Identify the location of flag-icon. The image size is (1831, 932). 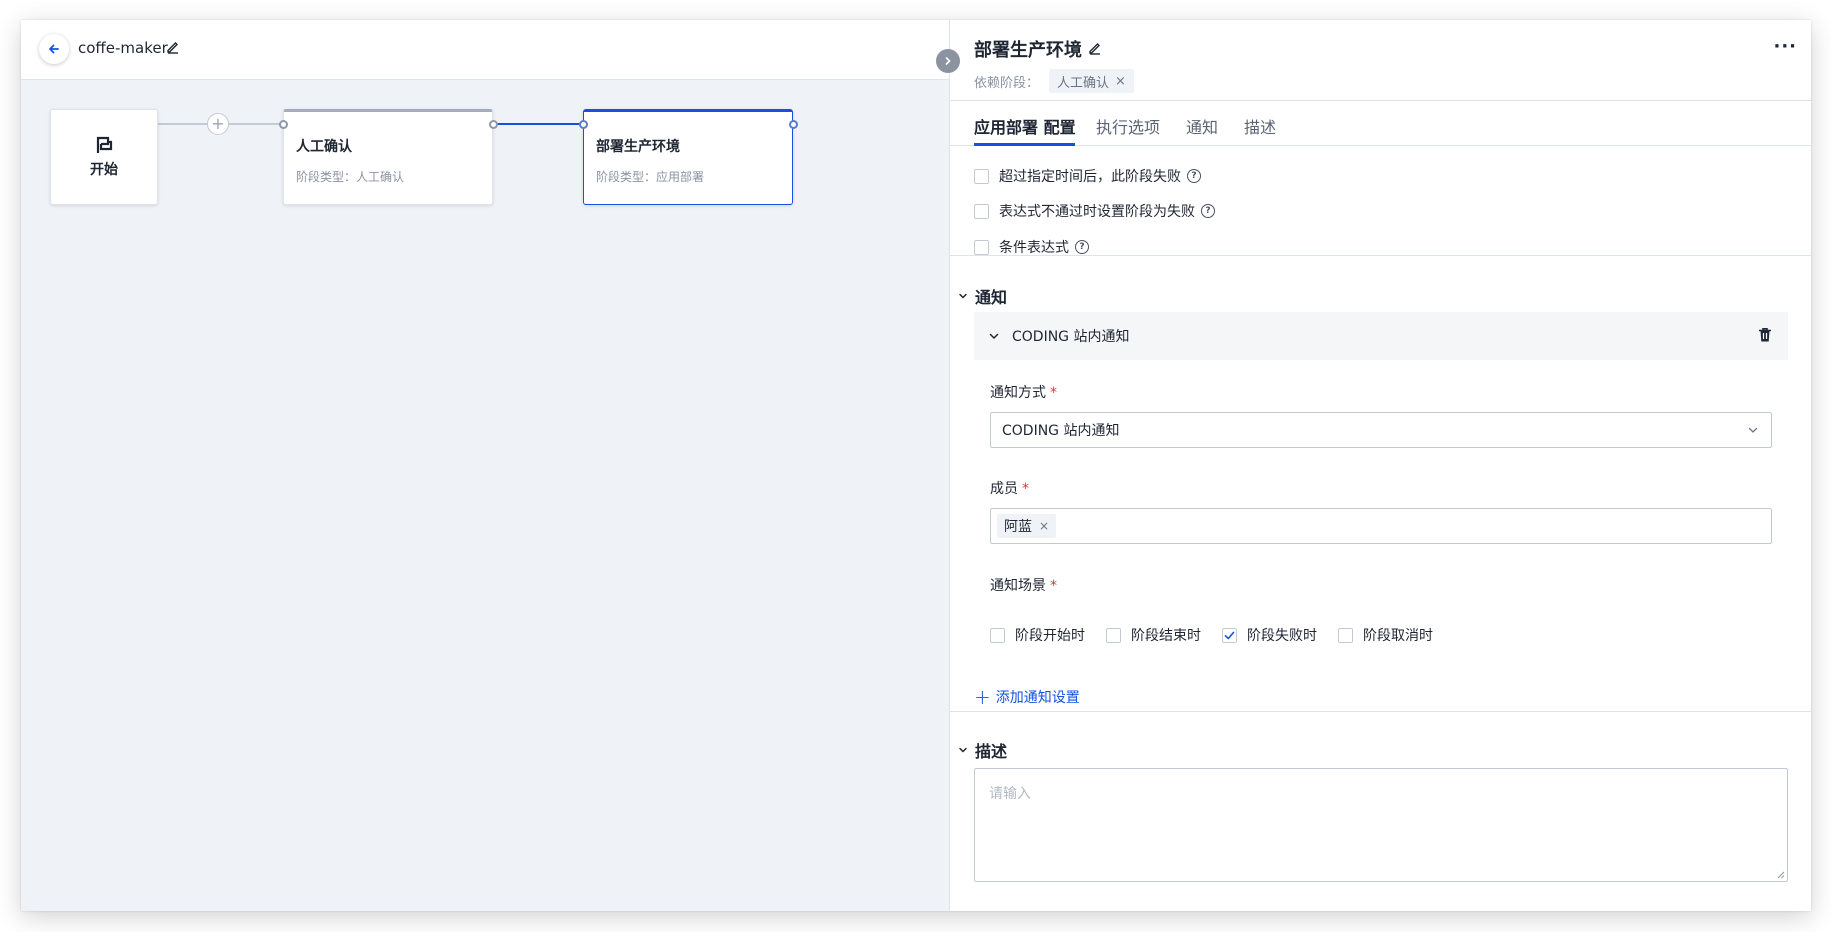
(104, 144).